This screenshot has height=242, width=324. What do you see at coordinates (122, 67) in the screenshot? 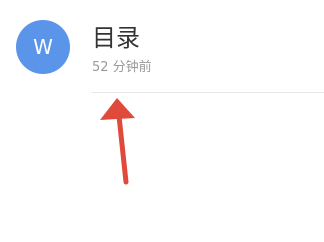
I see `file-time: 52 分钟前` at bounding box center [122, 67].